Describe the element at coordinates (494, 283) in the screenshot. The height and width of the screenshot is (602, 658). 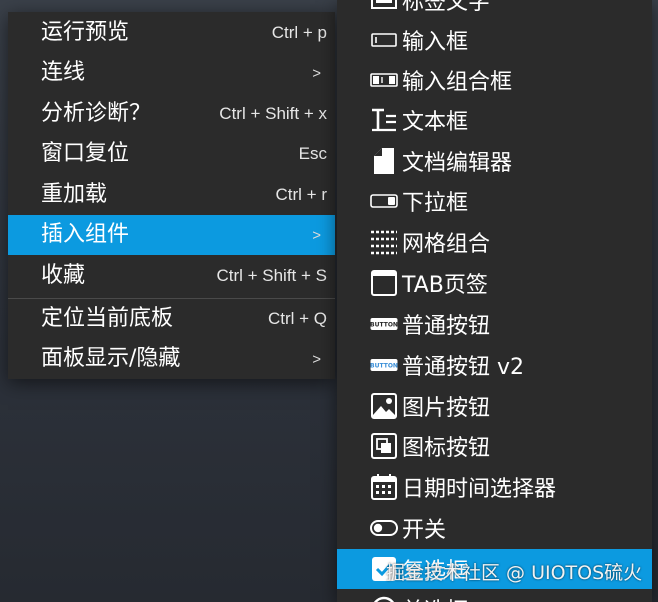
I see `submenu-item-tab: TAB页签` at that location.